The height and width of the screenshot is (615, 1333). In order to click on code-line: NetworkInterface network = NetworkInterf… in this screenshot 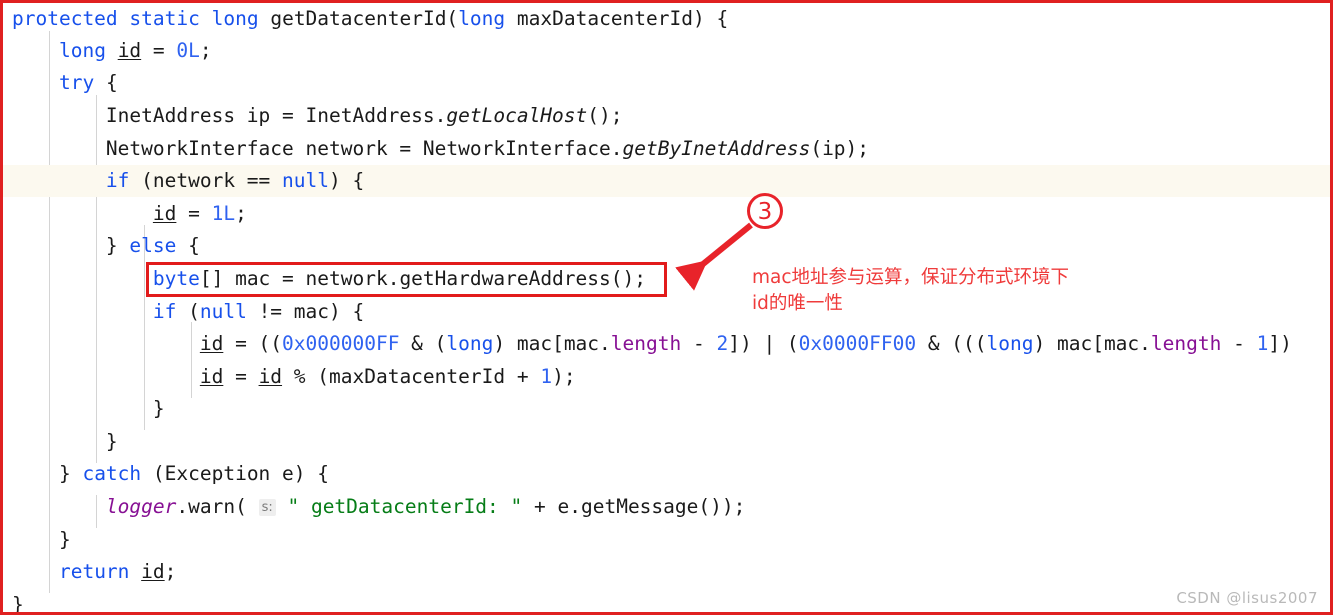, I will do `click(666, 149)`.